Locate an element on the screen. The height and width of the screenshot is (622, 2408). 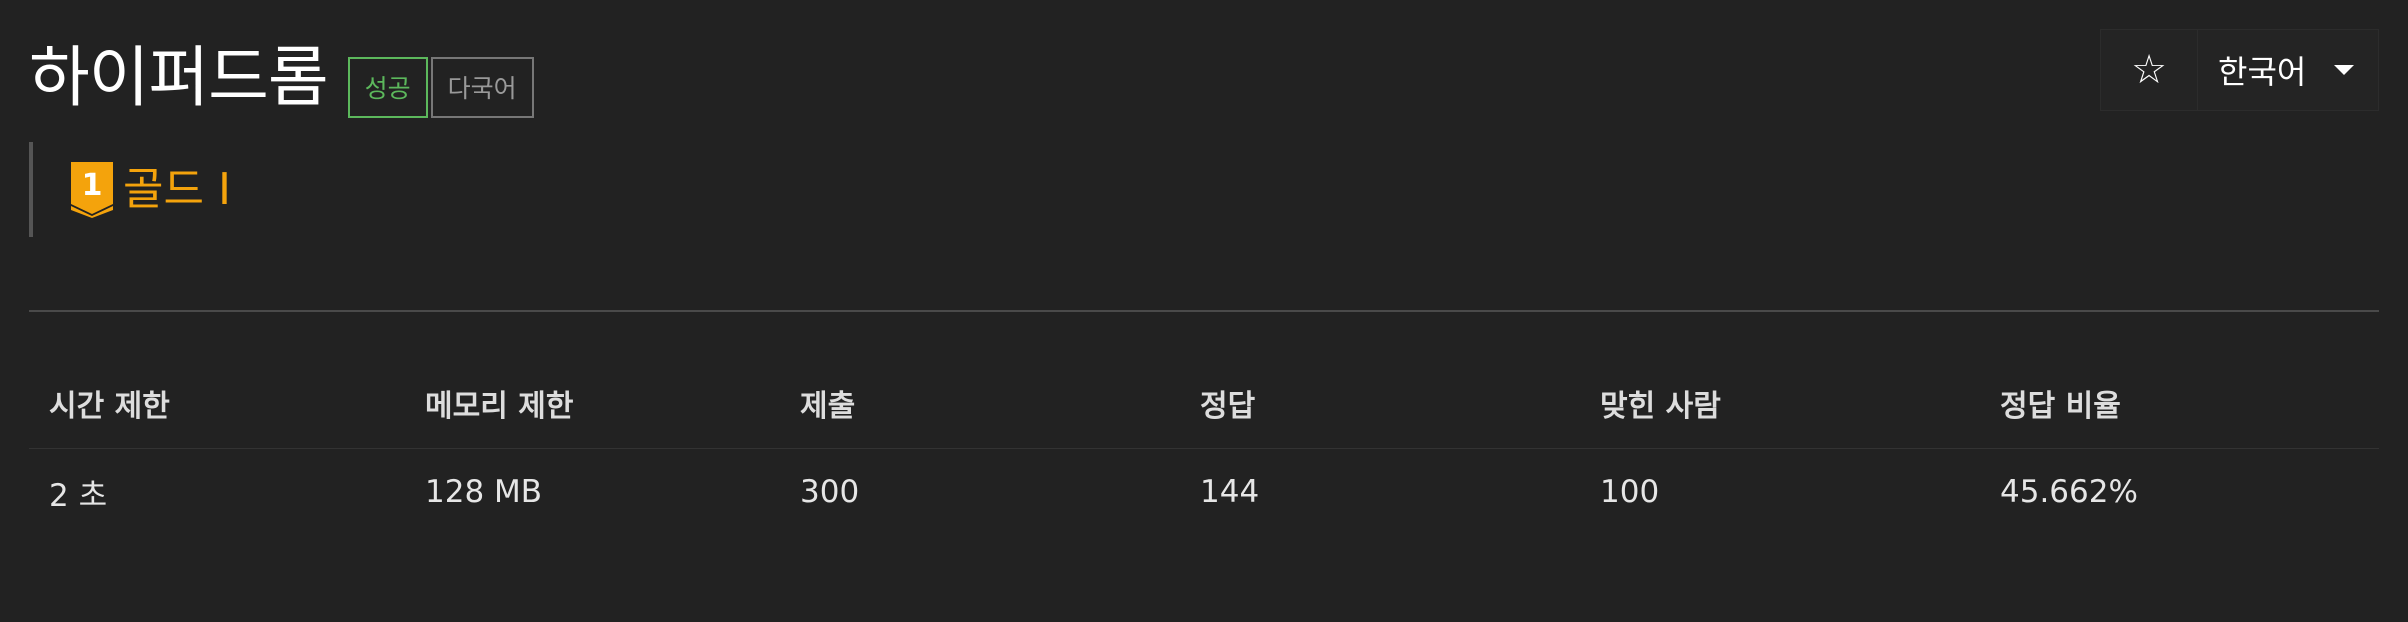
problem-title: 하이퍼드롬 is located at coordinates (179, 77).